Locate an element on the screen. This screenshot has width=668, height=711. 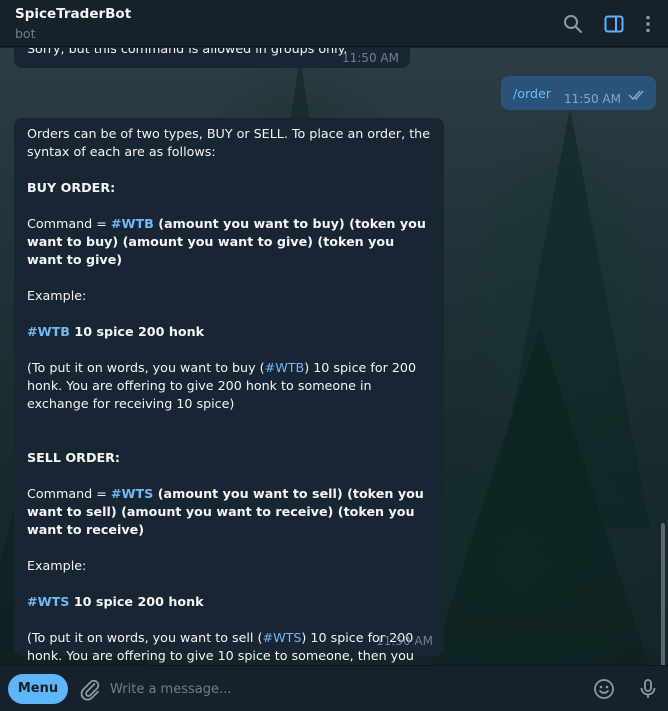
menu-button: Menu is located at coordinates (38, 689).